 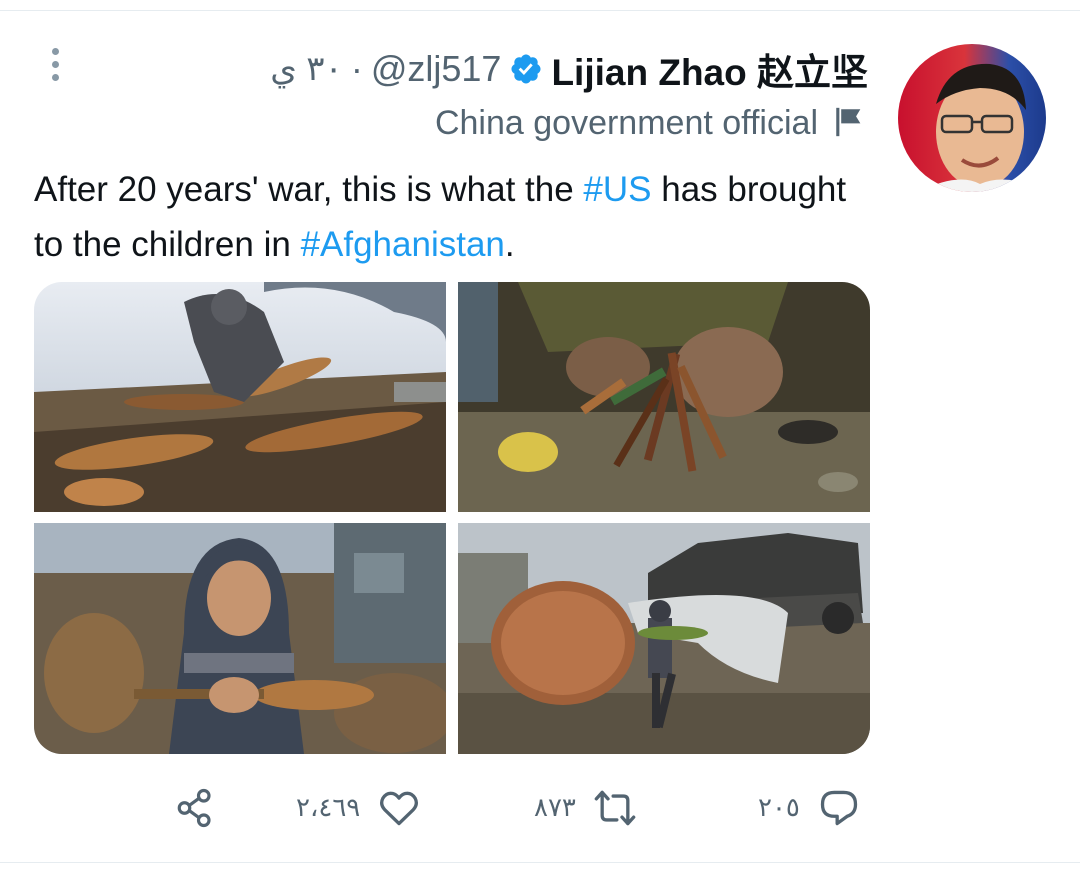 What do you see at coordinates (403, 244) in the screenshot?
I see `hashtag-afghanistan-link: #Afghanistan` at bounding box center [403, 244].